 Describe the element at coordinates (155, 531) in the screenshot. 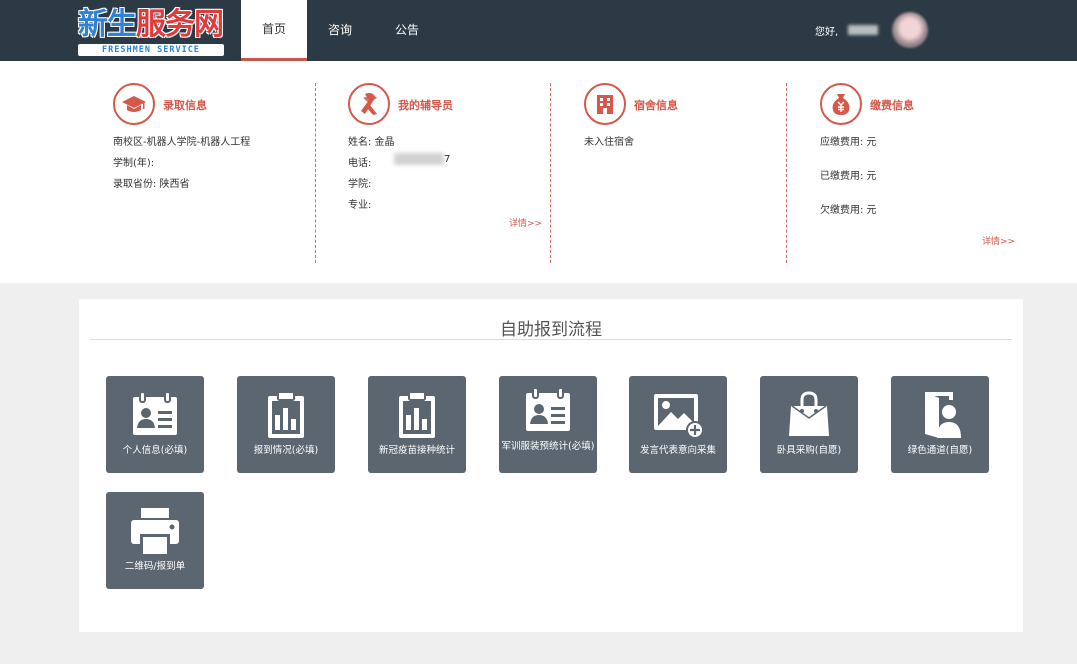

I see `printer-icon` at that location.